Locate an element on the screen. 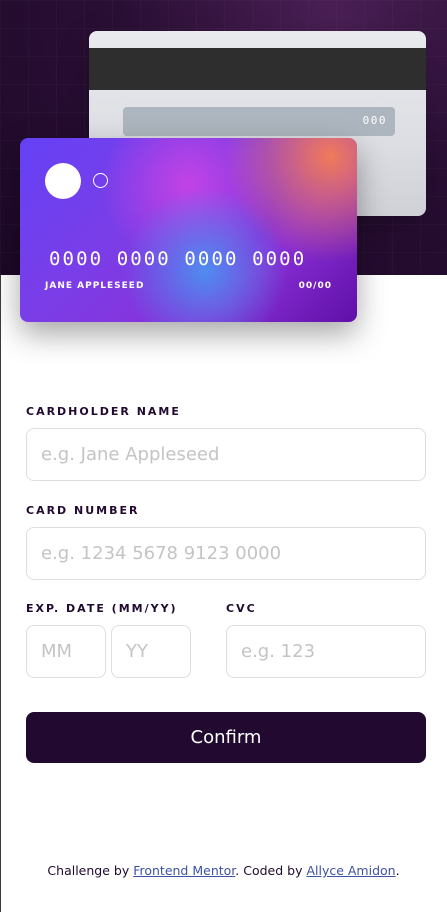  attribution-suffix: . is located at coordinates (397, 870).